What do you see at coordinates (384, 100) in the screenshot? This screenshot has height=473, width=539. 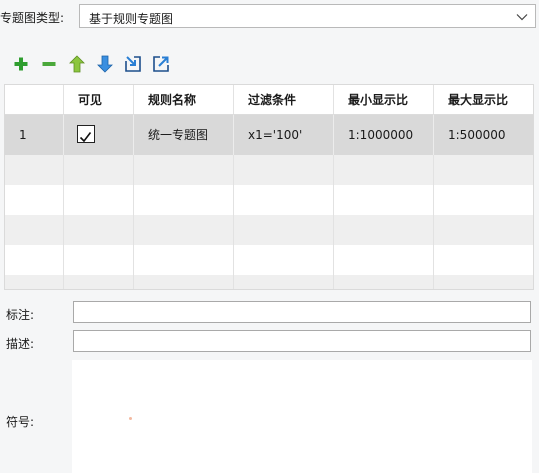 I see `column-header-min-scale: 最小显示比` at bounding box center [384, 100].